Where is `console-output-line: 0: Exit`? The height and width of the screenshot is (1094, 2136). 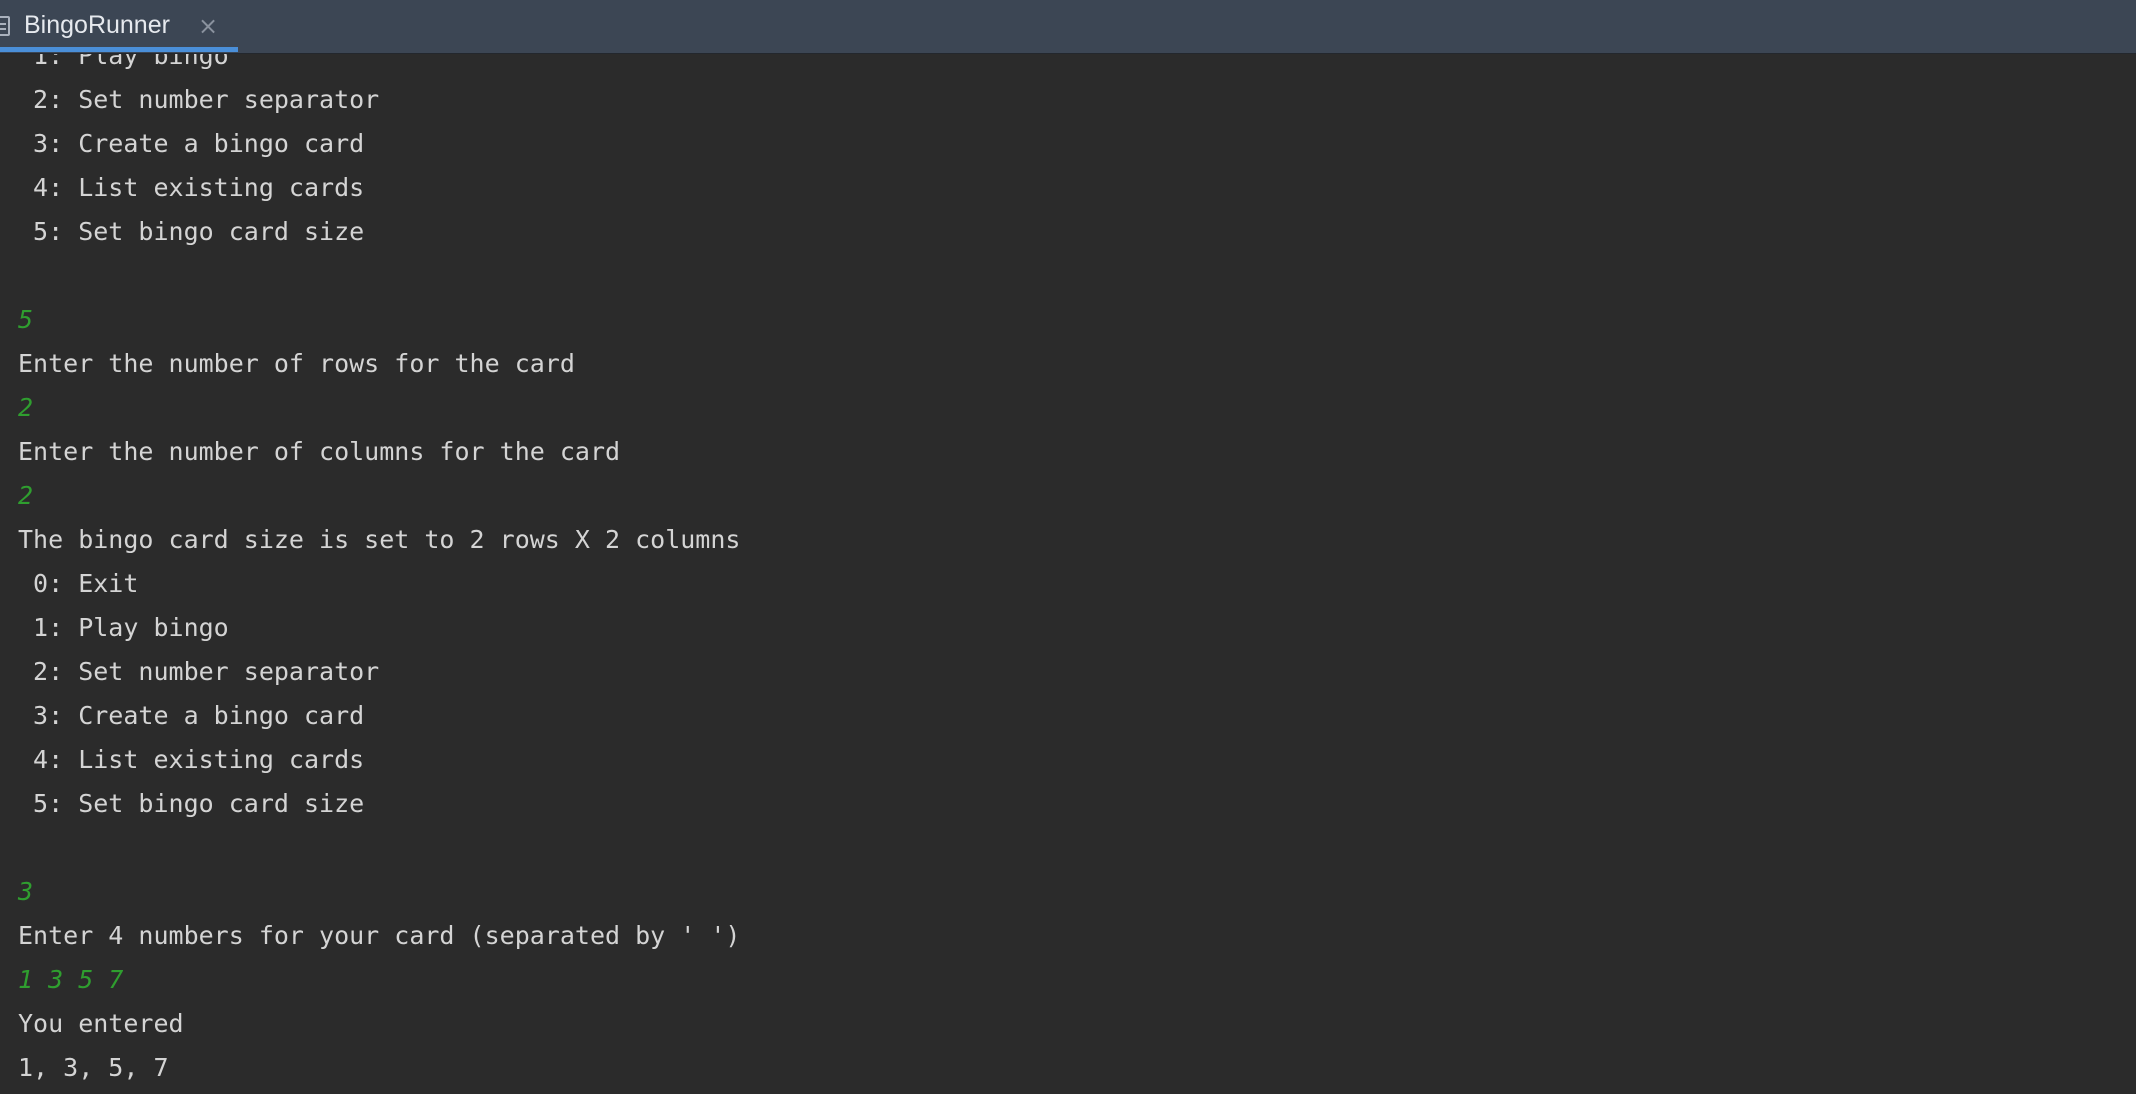
console-output-line: 0: Exit is located at coordinates (78, 583).